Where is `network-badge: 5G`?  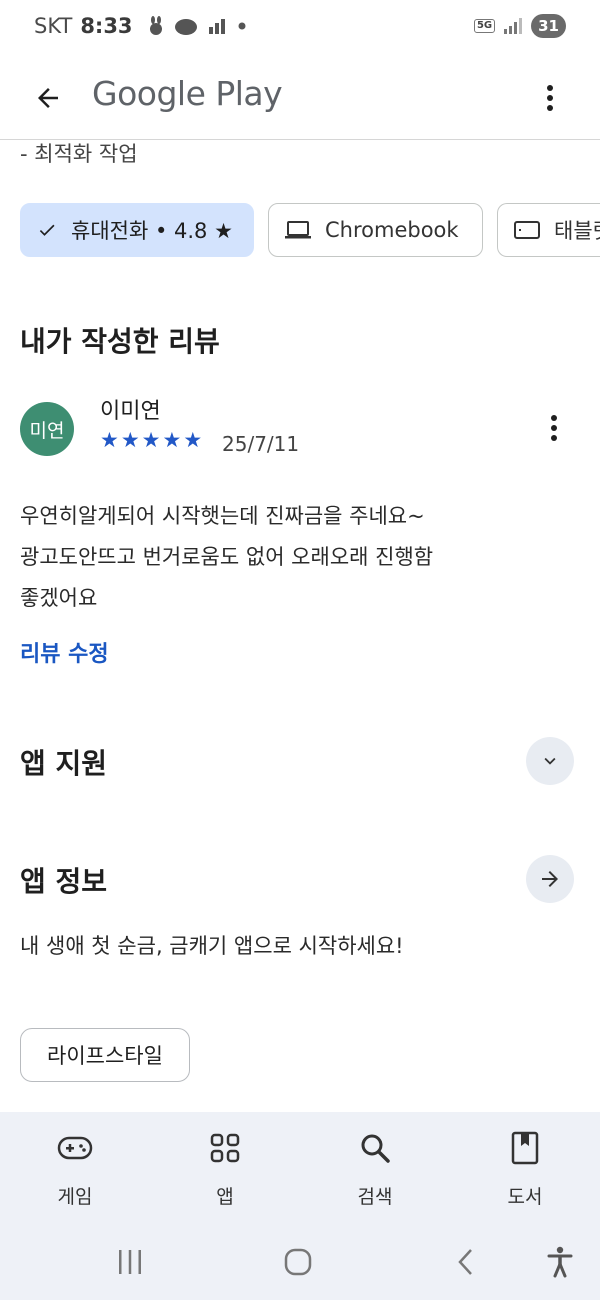 network-badge: 5G is located at coordinates (484, 26).